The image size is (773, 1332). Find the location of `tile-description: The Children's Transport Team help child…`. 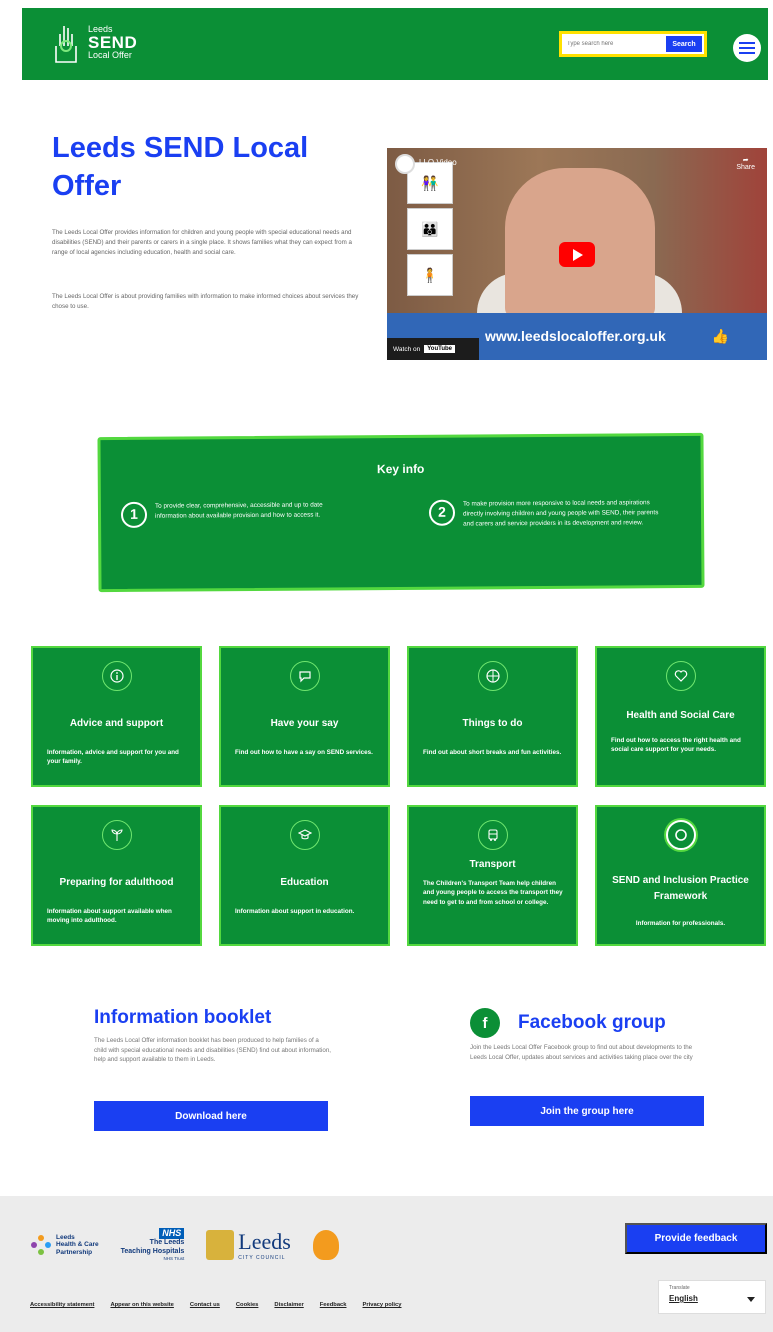

tile-description: The Children's Transport Team help child… is located at coordinates (493, 893).